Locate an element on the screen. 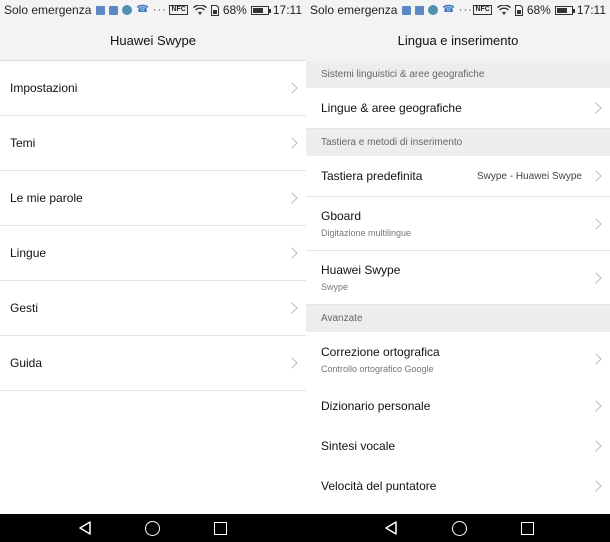 Image resolution: width=610 pixels, height=542 pixels. setting-languages-regions: Lingue & aree geografiche is located at coordinates (458, 108).